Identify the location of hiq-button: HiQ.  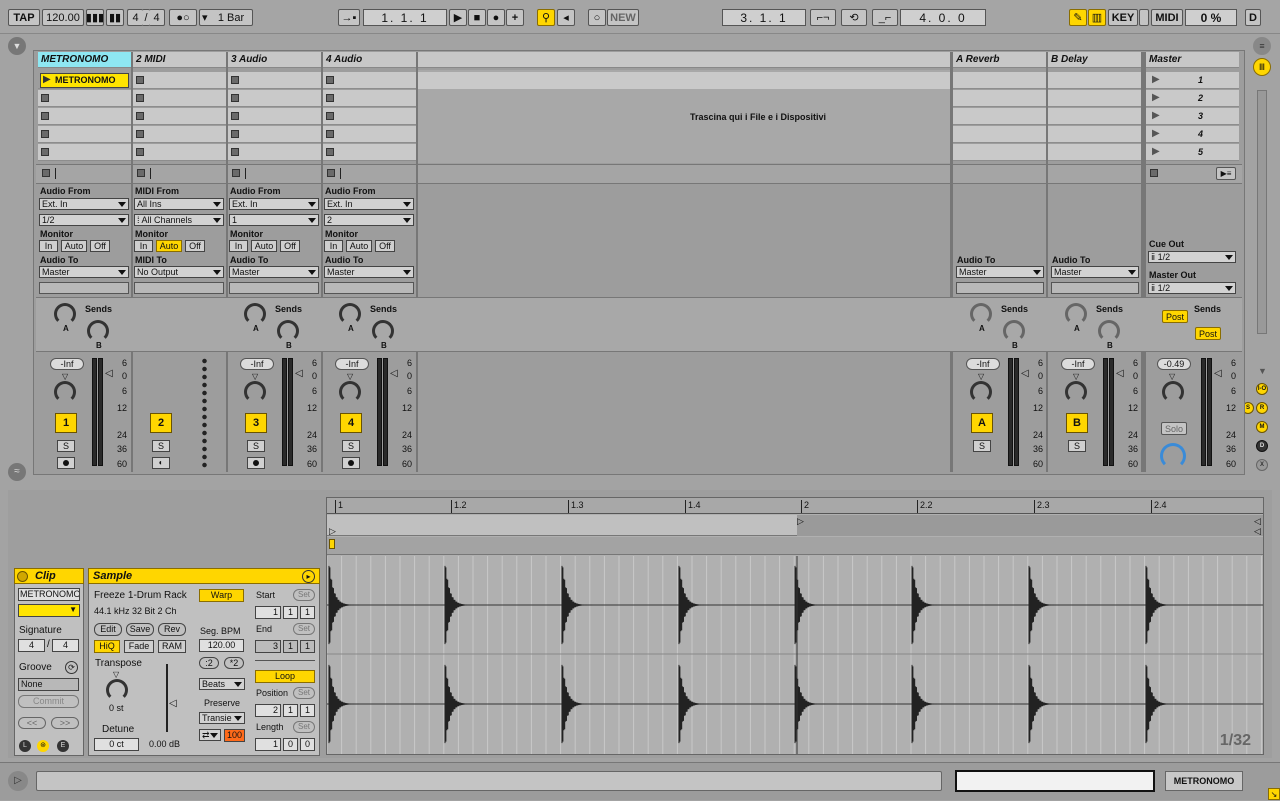
(107, 646).